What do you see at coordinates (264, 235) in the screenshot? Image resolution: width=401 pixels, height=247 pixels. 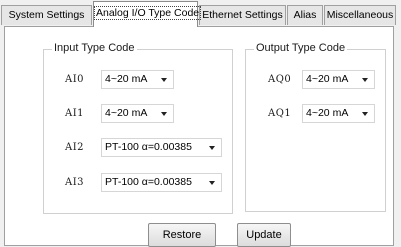 I see `update-button: Update` at bounding box center [264, 235].